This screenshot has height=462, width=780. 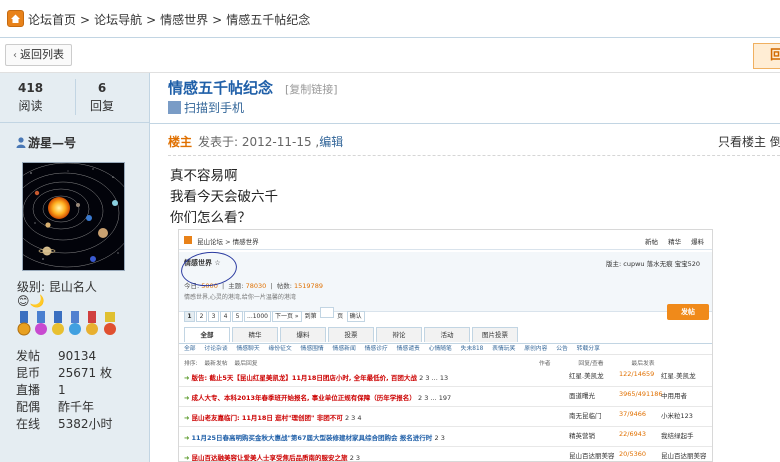 I want to click on thread-title: 情感五千帖纪念, so click(x=220, y=87).